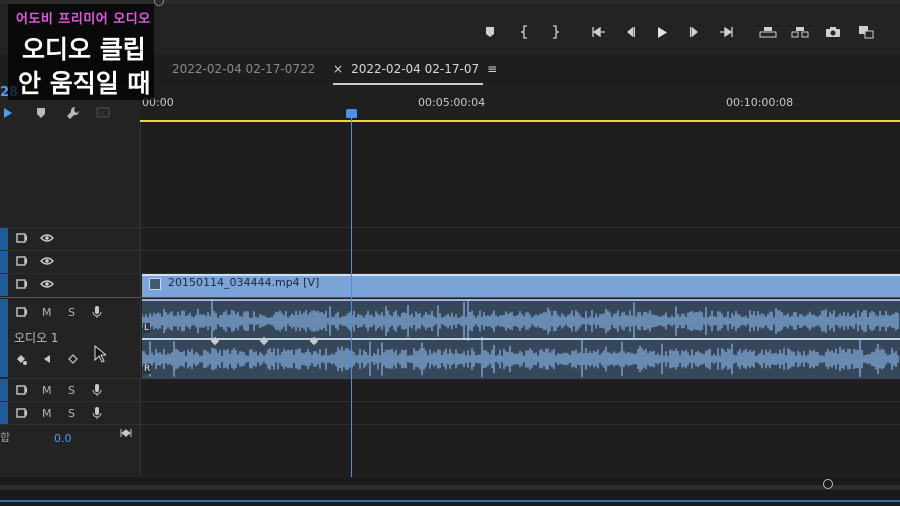  Describe the element at coordinates (63, 438) in the screenshot. I see `mix-volume-value: 0.0` at that location.